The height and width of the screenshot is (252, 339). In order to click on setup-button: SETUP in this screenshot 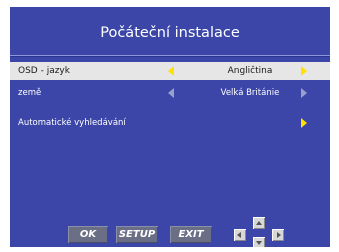, I will do `click(137, 234)`.